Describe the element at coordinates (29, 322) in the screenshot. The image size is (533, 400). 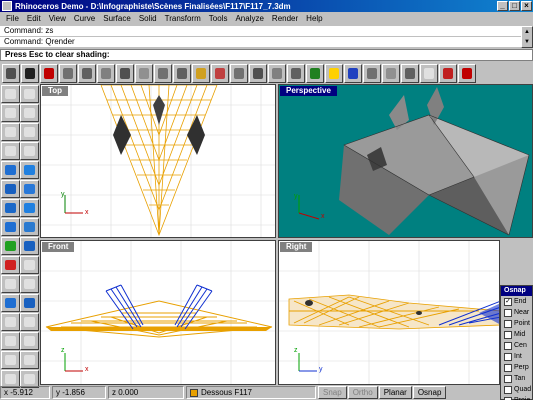
I see `split-icon` at that location.